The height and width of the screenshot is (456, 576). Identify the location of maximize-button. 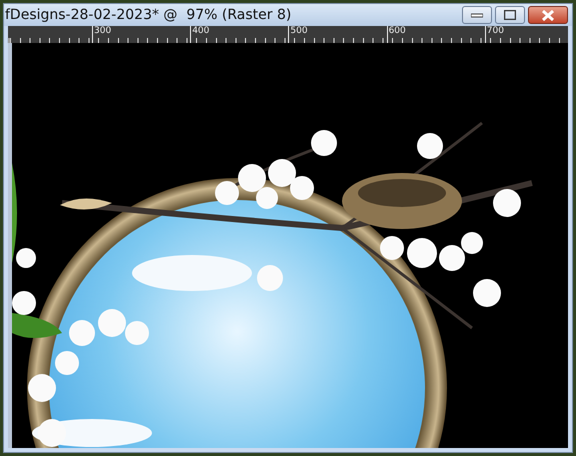
(510, 15).